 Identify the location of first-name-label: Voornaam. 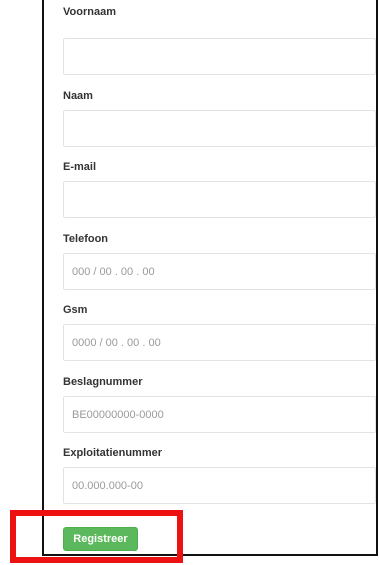
(89, 12).